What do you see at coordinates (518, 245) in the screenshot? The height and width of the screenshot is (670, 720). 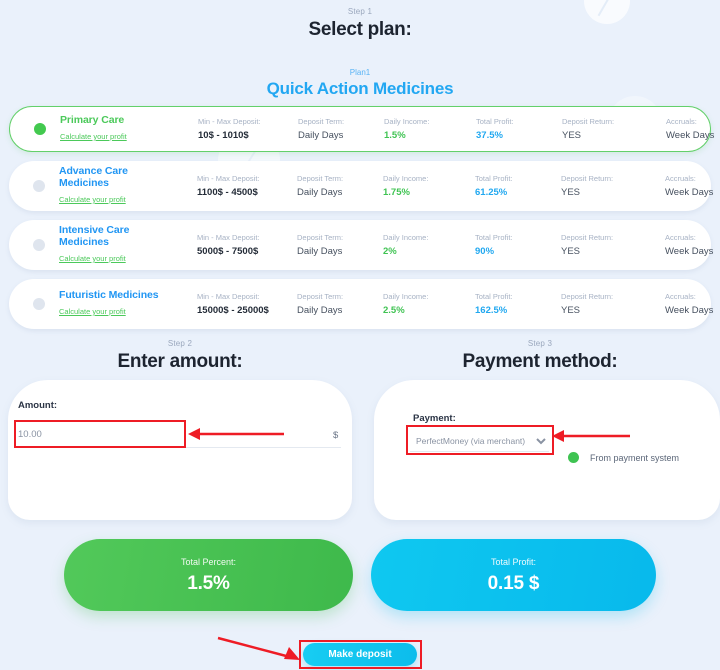 I see `plan-profit-cell: Total Profit: 90%` at bounding box center [518, 245].